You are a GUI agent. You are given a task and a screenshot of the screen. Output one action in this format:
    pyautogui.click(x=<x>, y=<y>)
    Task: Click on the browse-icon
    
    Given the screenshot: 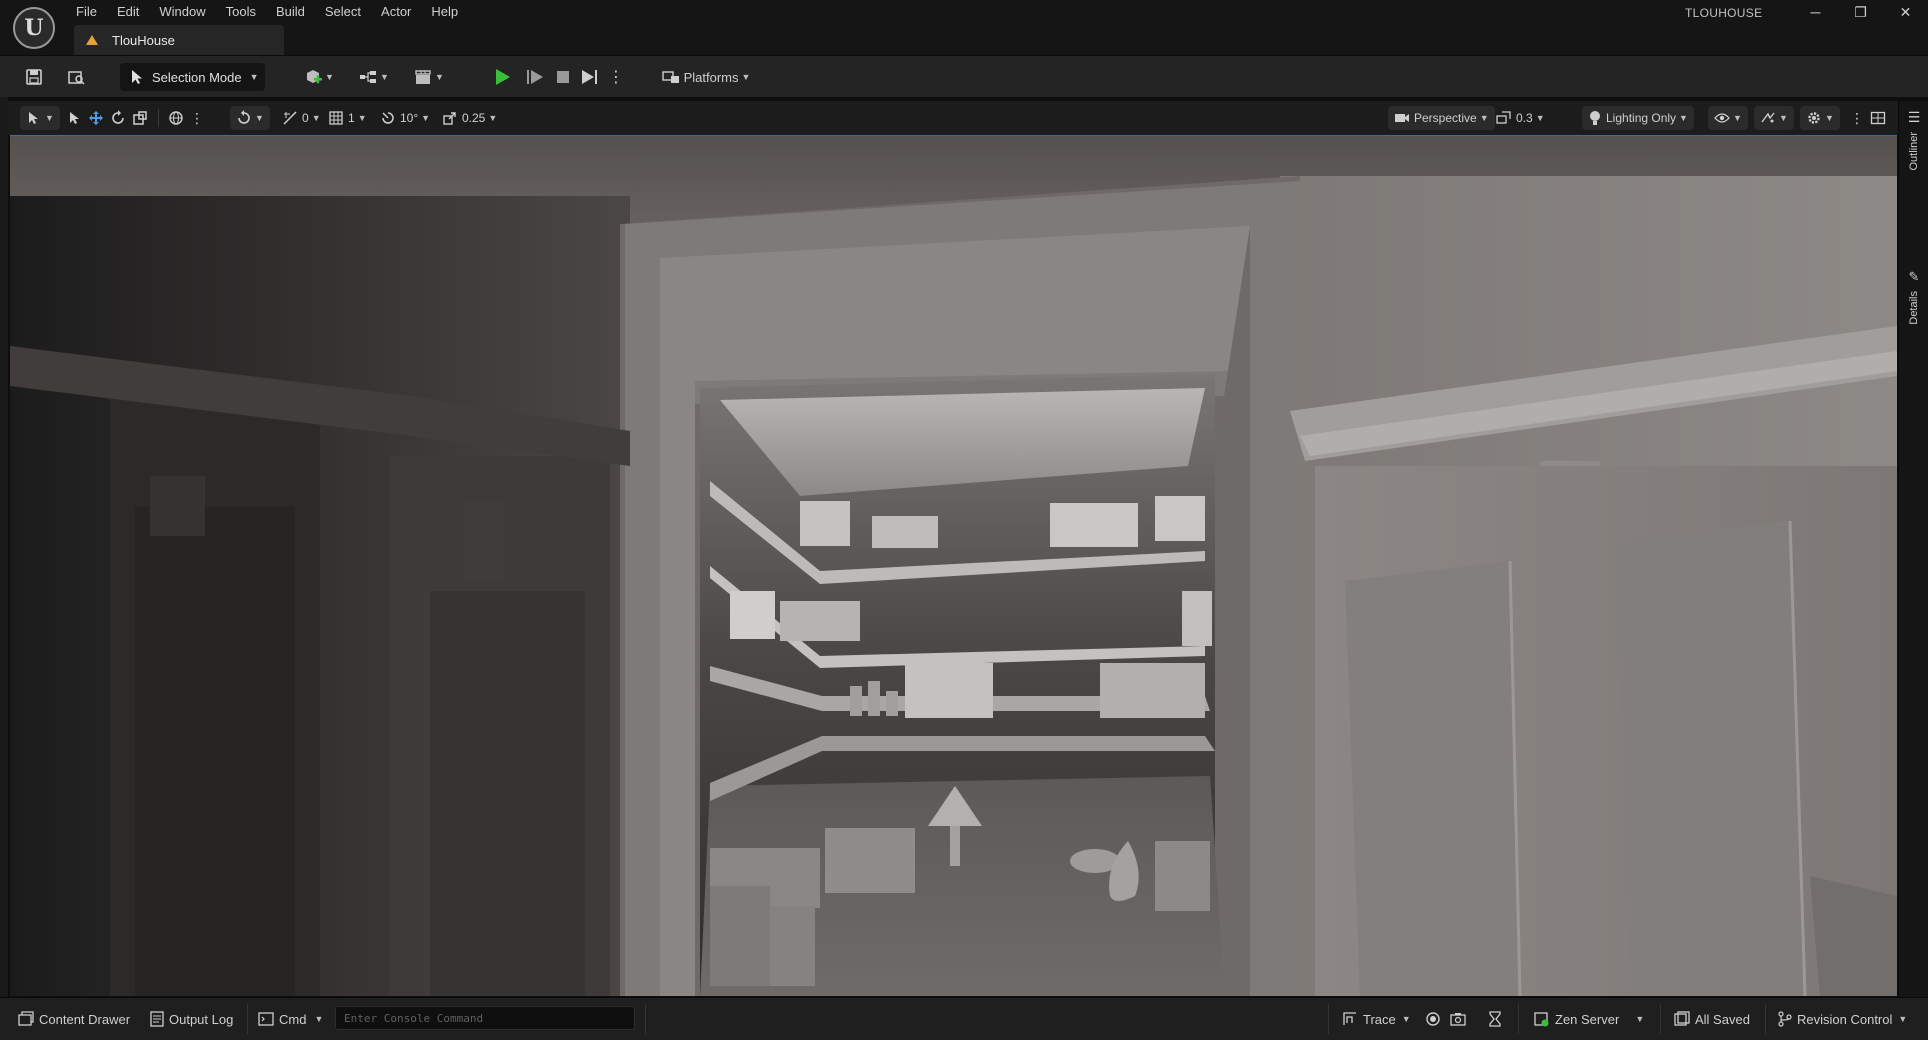 What is the action you would take?
    pyautogui.click(x=76, y=78)
    